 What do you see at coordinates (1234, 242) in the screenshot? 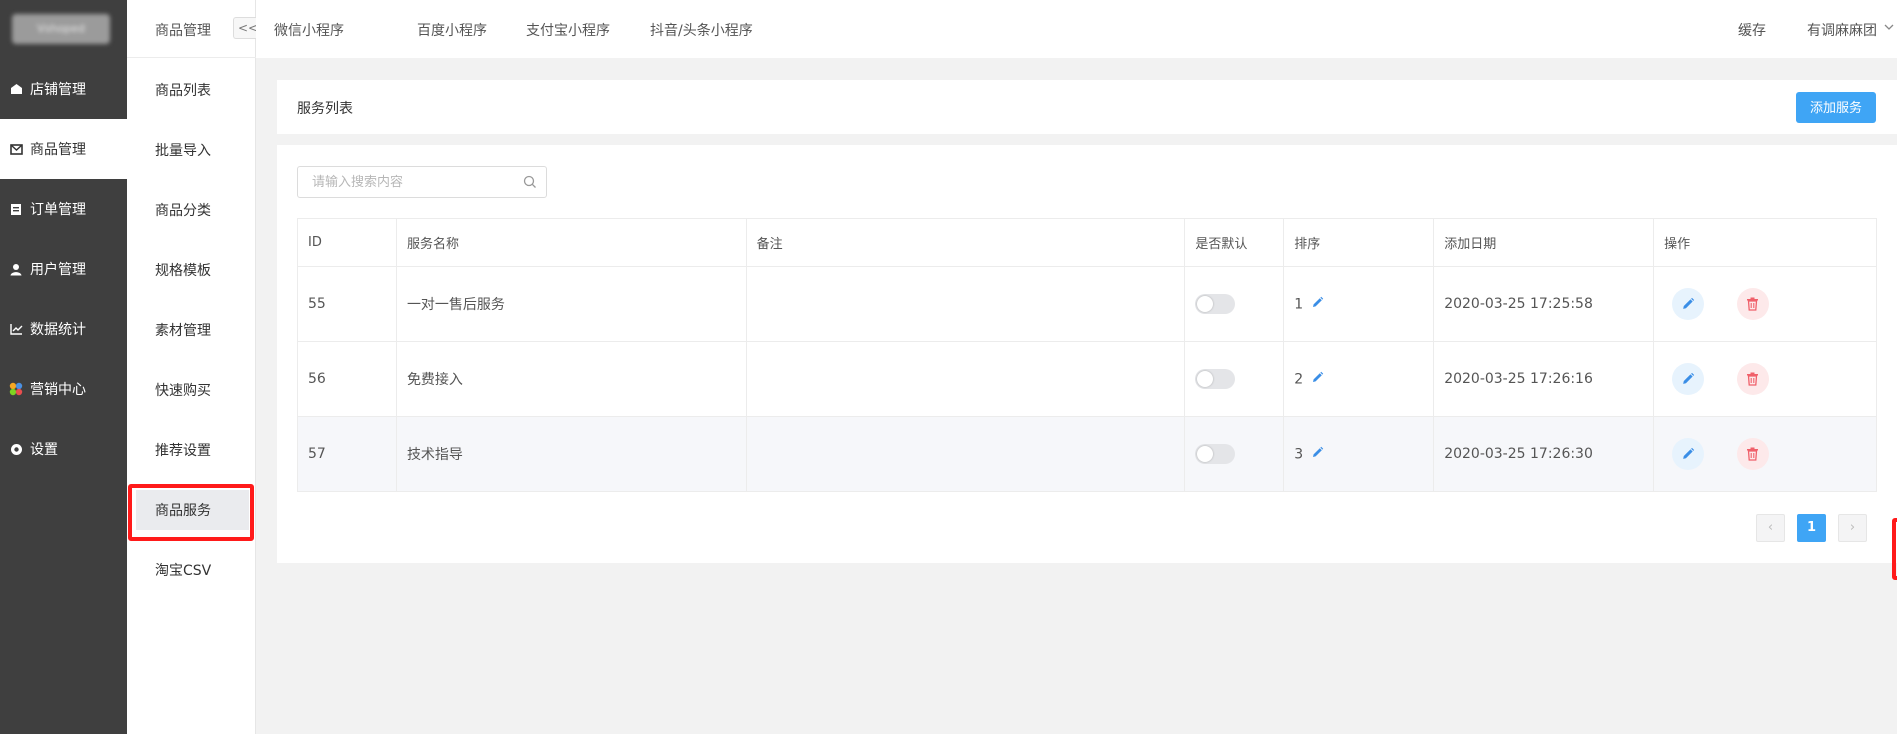
I see `column-header-default: 是否默认` at bounding box center [1234, 242].